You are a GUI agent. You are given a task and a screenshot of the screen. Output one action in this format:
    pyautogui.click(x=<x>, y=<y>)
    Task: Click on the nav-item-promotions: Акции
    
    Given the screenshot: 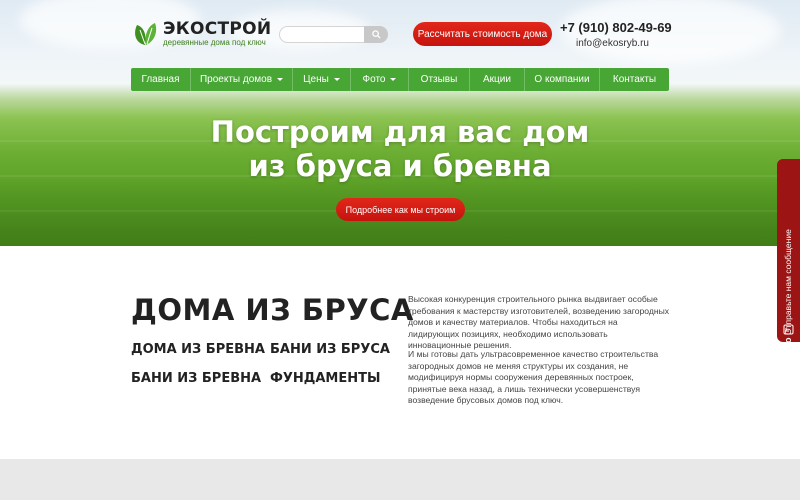 What is the action you would take?
    pyautogui.click(x=497, y=79)
    